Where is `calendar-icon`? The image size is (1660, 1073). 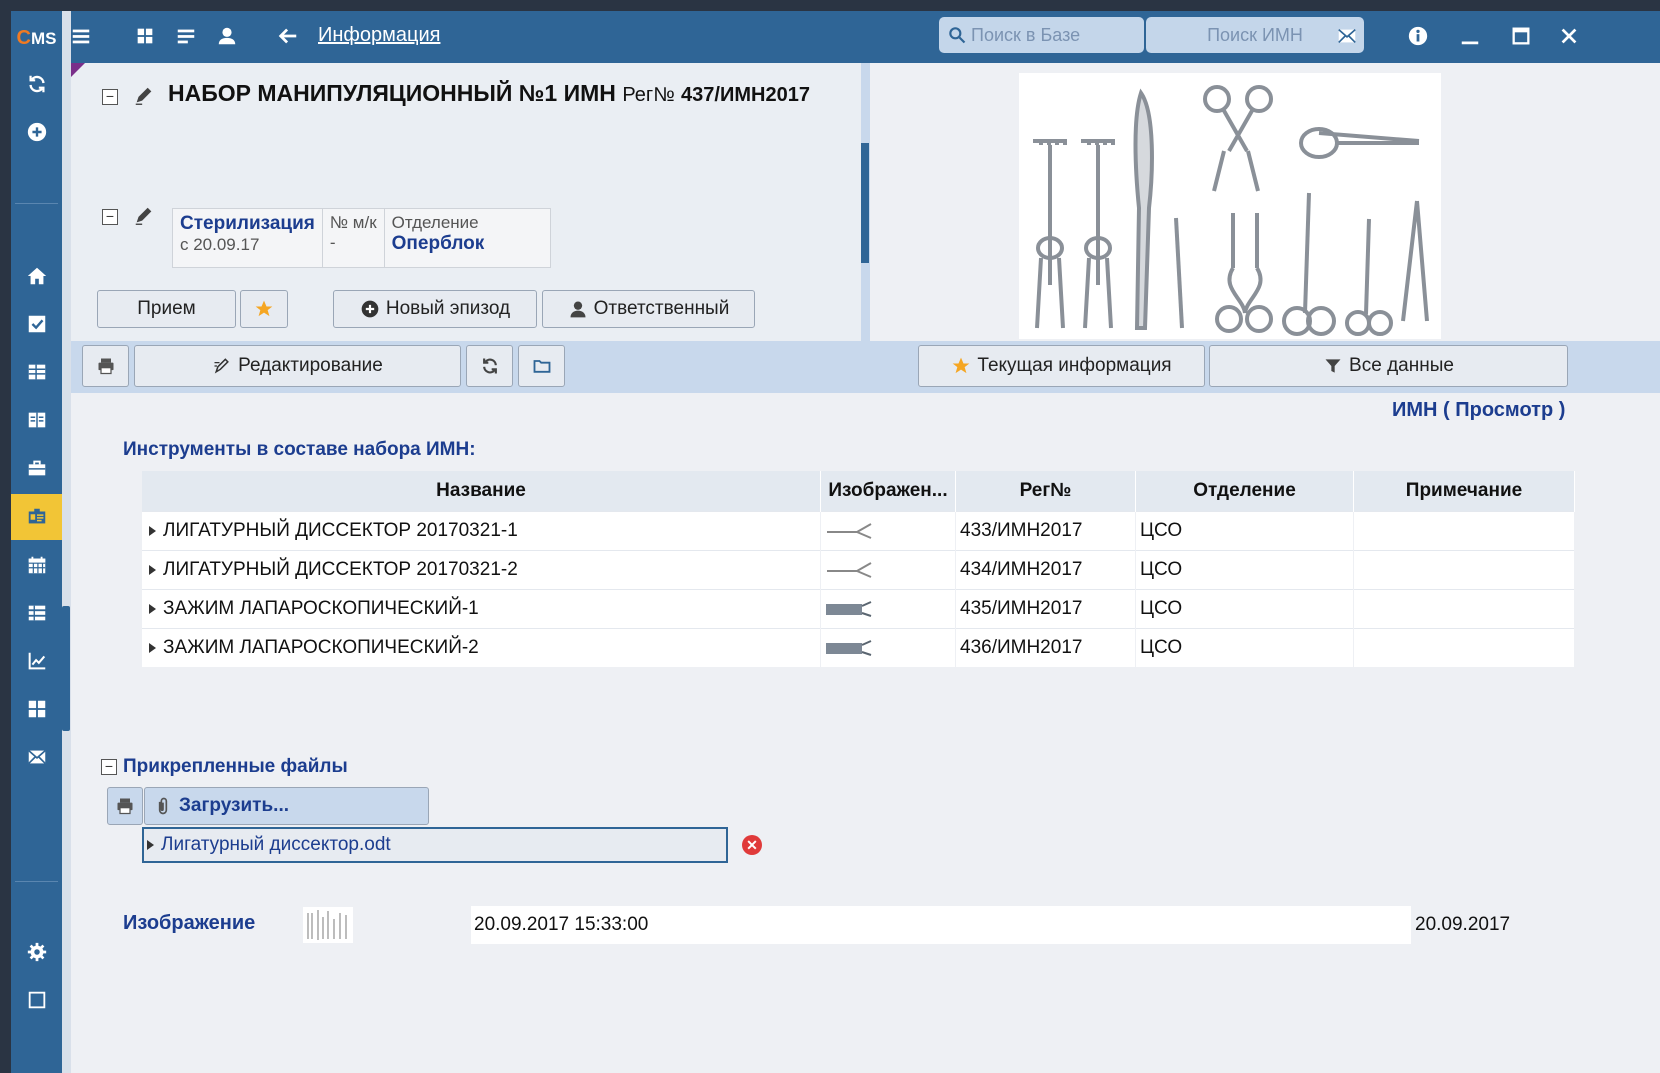
calendar-icon is located at coordinates (36, 565).